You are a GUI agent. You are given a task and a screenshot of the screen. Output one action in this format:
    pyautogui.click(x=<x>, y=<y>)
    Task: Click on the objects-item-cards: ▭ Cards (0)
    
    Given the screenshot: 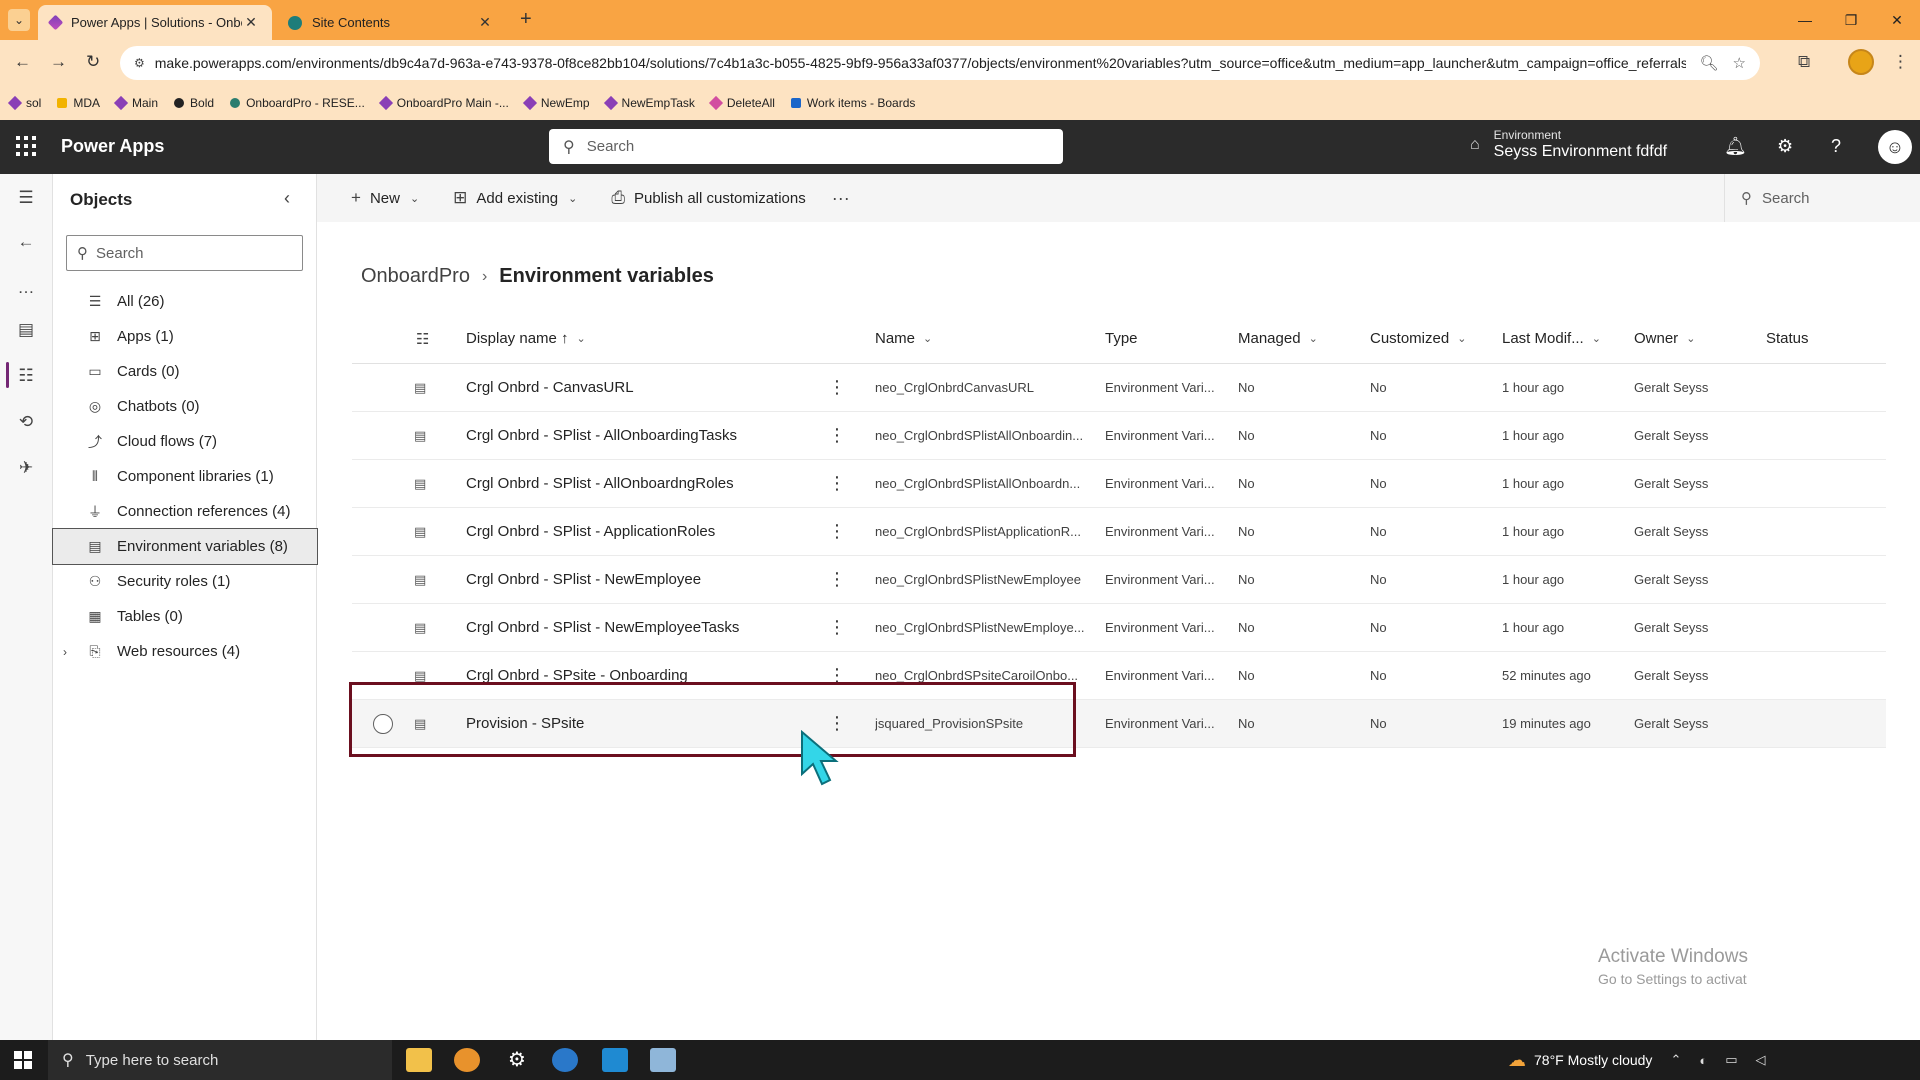 What is the action you would take?
    pyautogui.click(x=185, y=371)
    